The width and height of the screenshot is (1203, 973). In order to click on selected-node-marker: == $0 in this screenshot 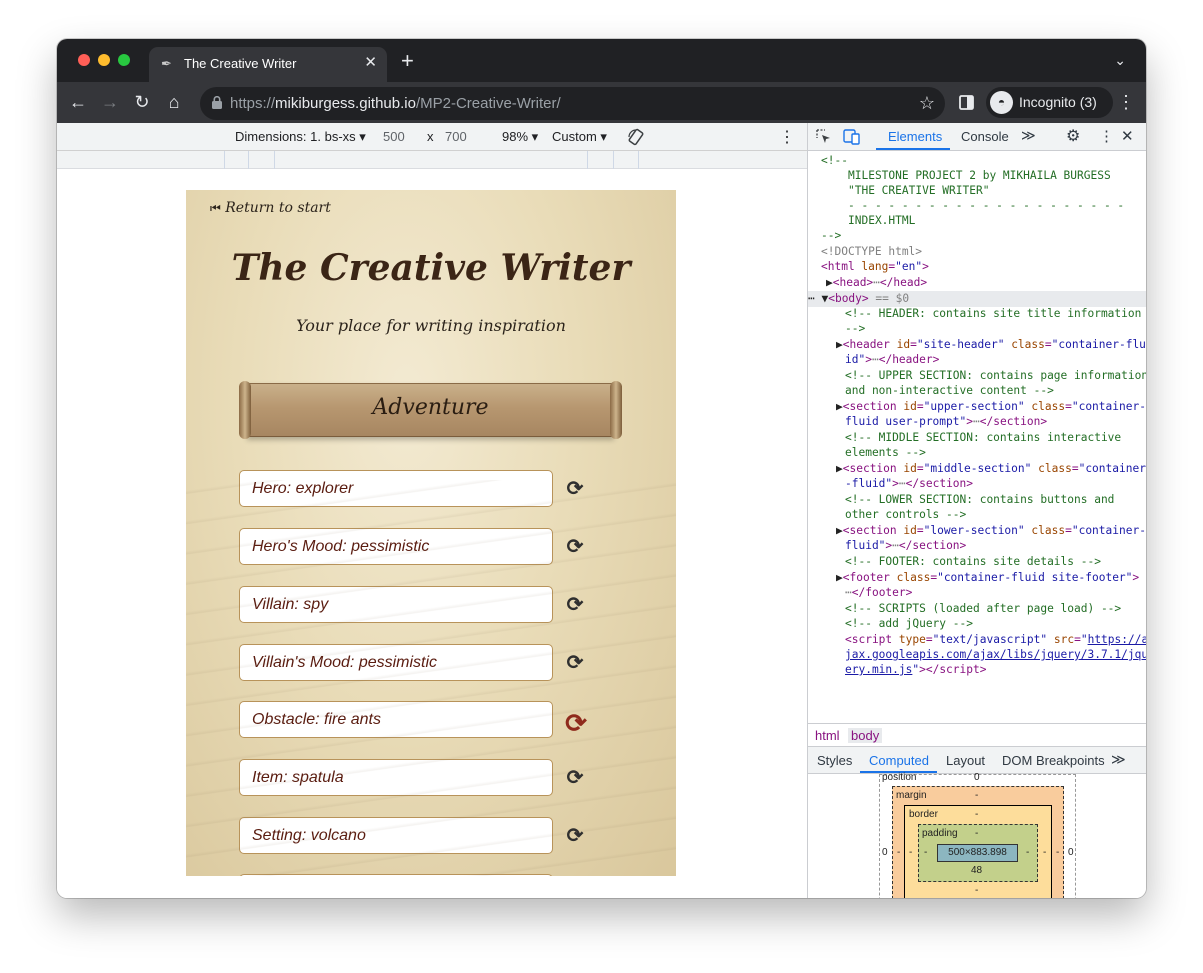, I will do `click(892, 298)`.